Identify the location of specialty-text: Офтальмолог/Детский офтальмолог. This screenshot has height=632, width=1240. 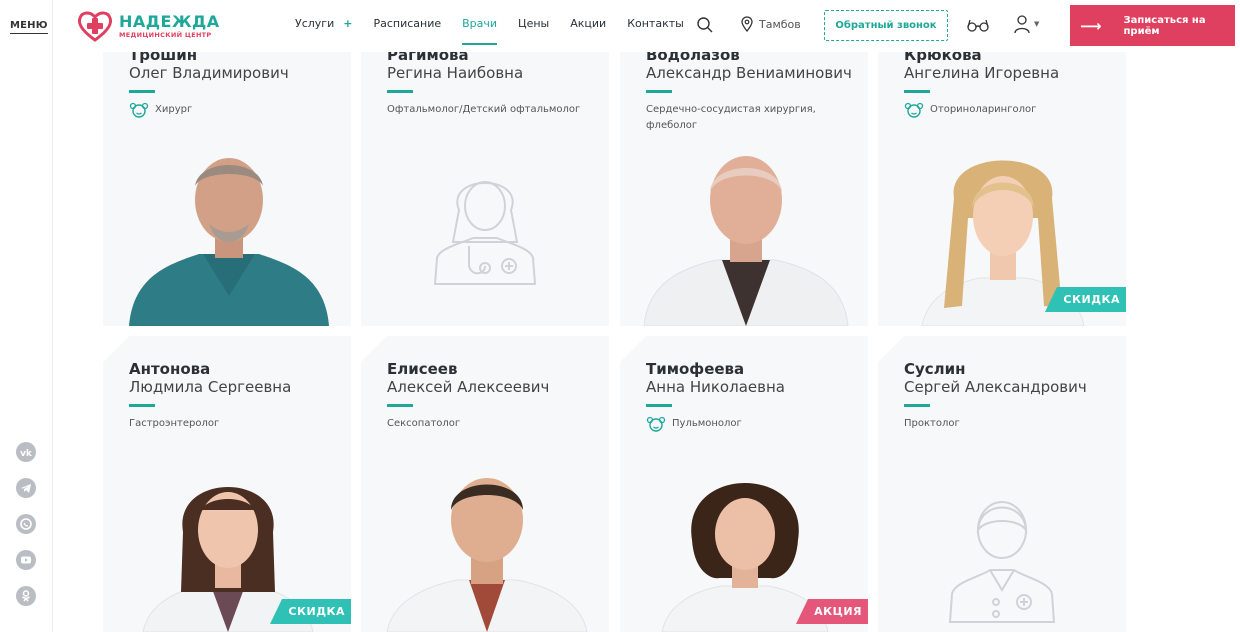
(484, 109).